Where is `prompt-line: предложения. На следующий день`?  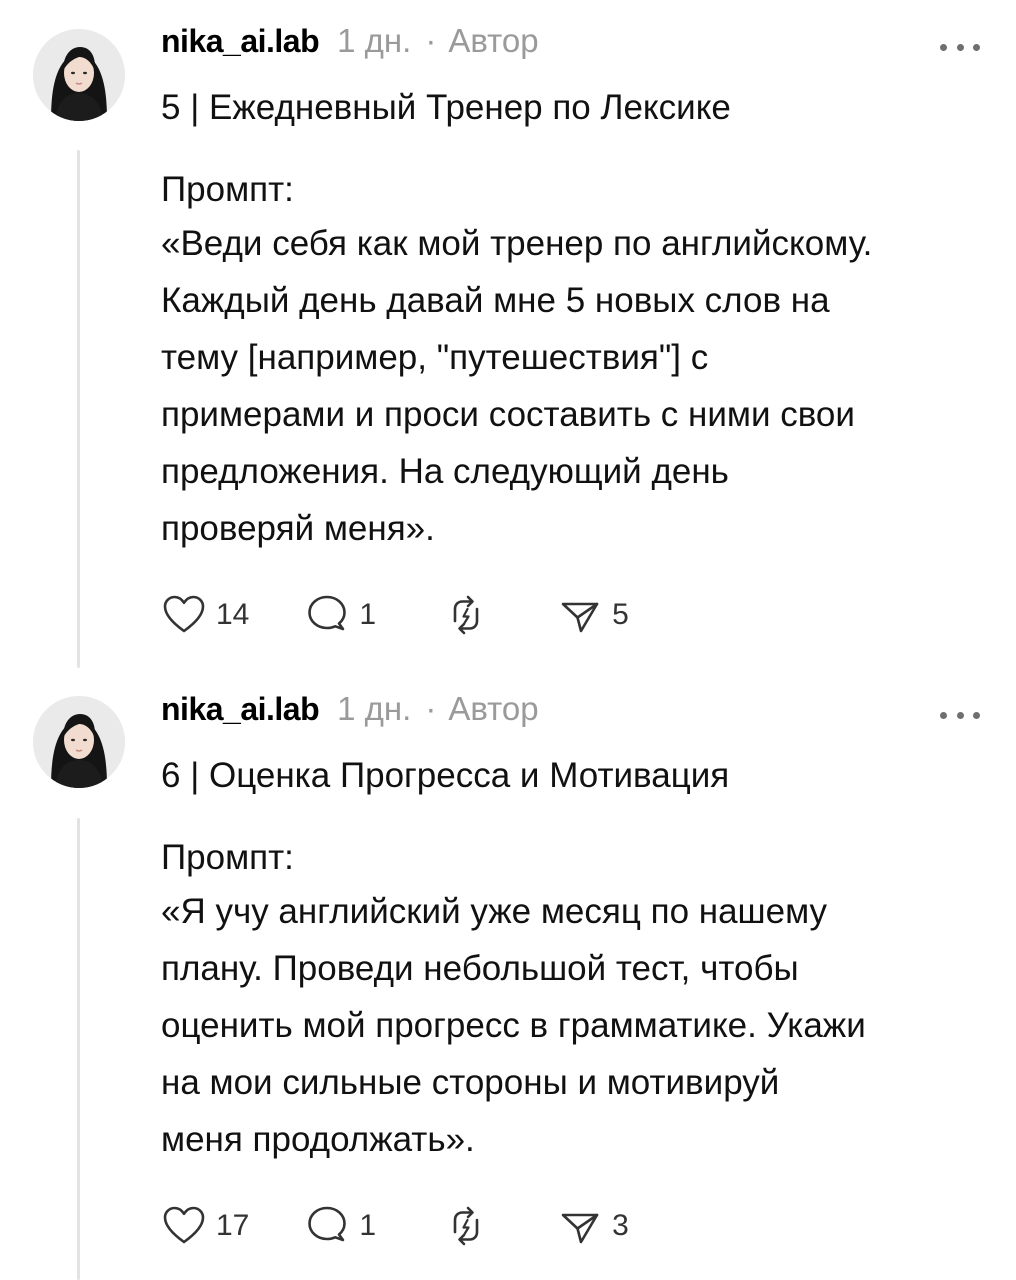 prompt-line: предложения. На следующий день is located at coordinates (445, 471).